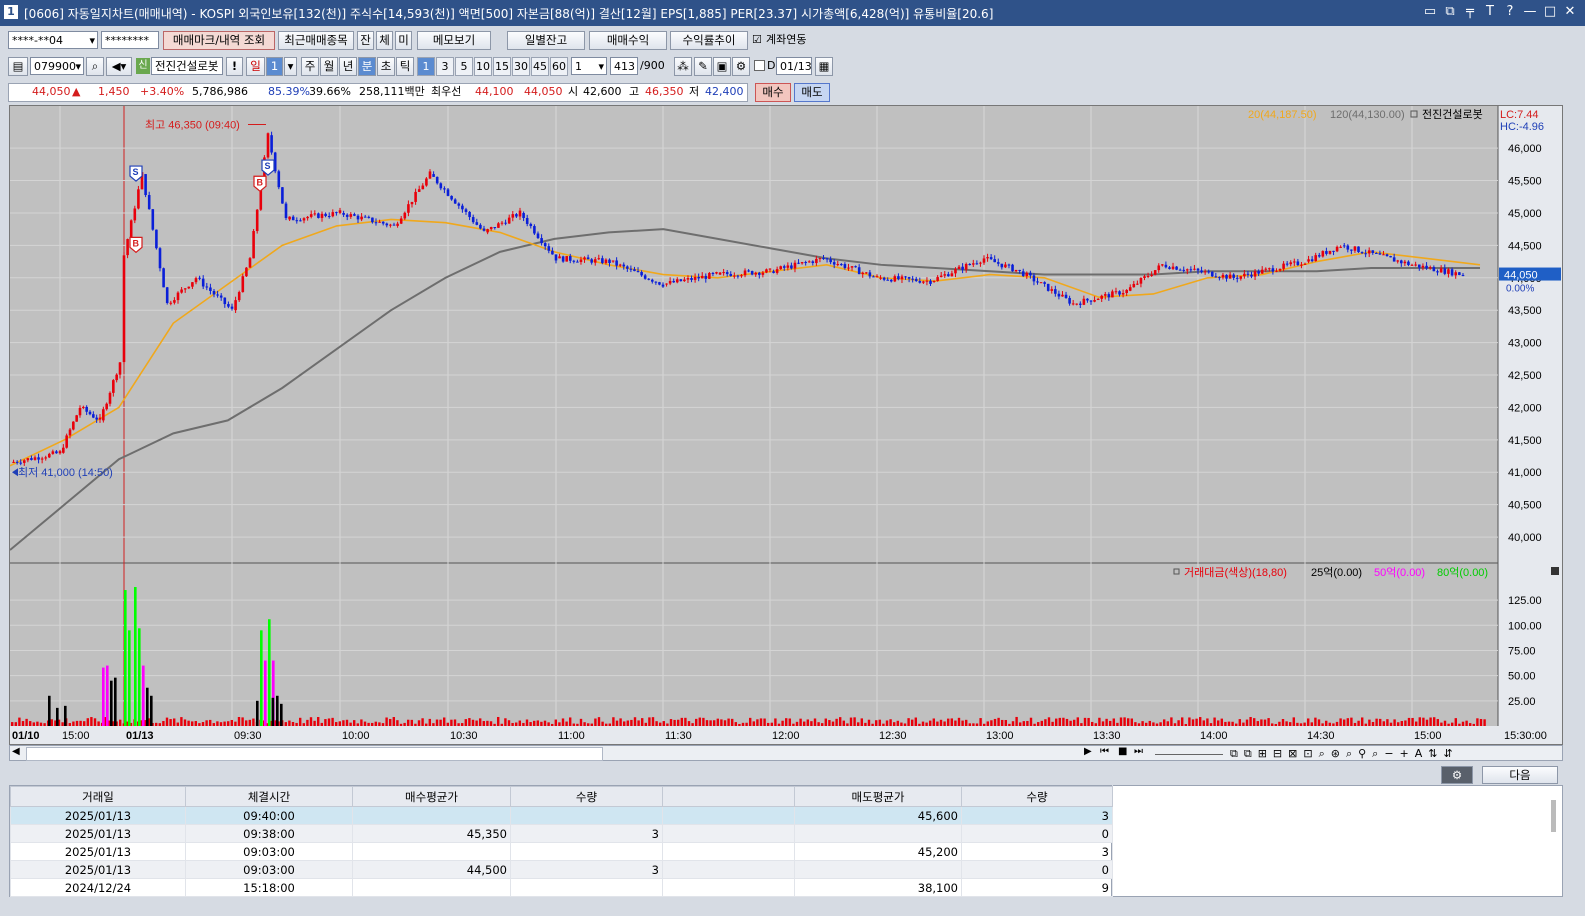 The height and width of the screenshot is (916, 1585). I want to click on scroll-thumb, so click(314, 754).